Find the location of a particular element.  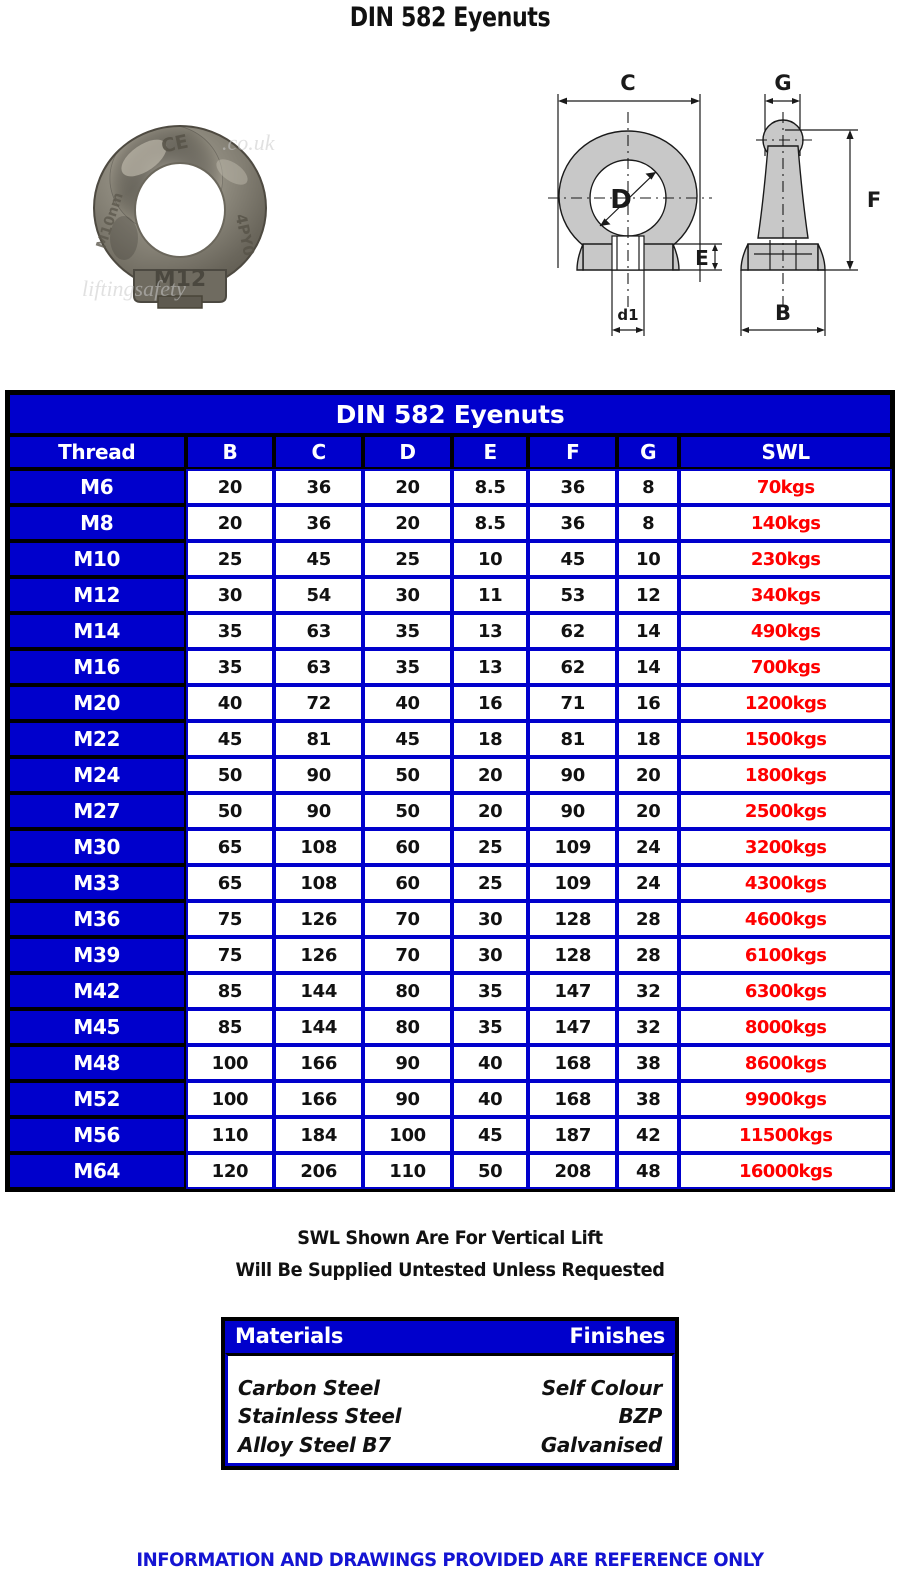

table-row: M33 65 108 60 25 109 24 4300kgs is located at coordinates (450, 883).